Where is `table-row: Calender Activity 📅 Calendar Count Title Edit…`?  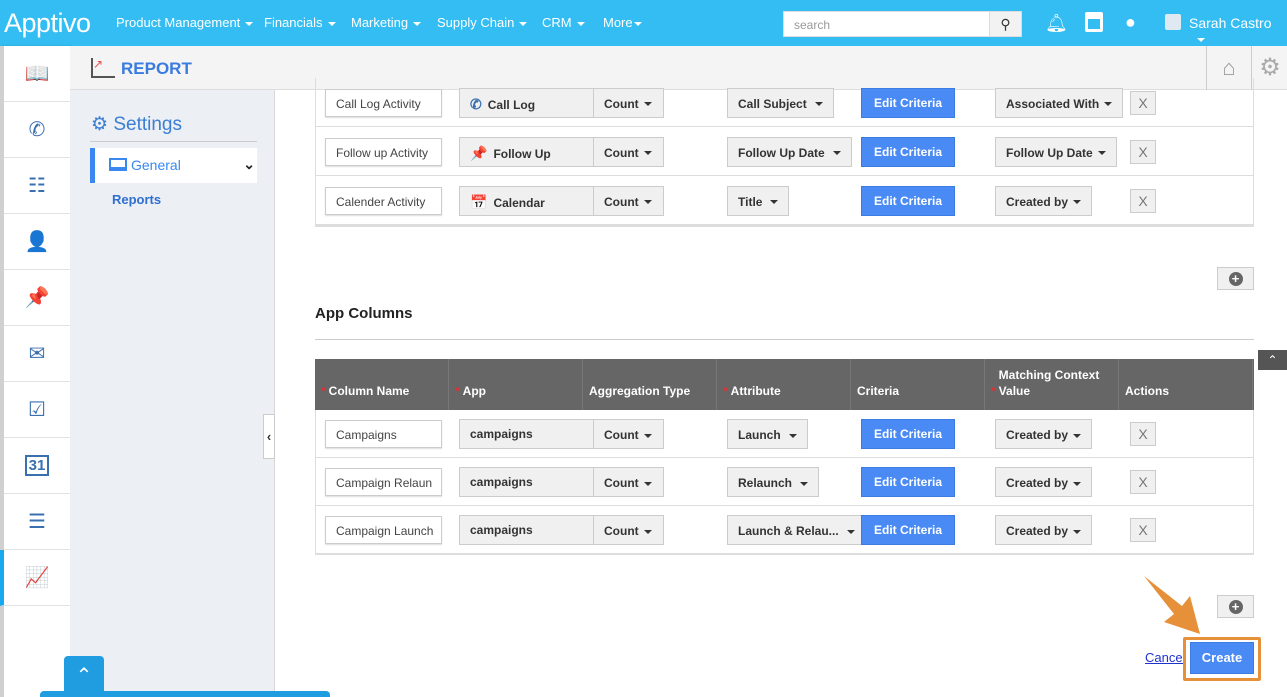
table-row: Calender Activity 📅 Calendar Count Title Edit… is located at coordinates (784, 200).